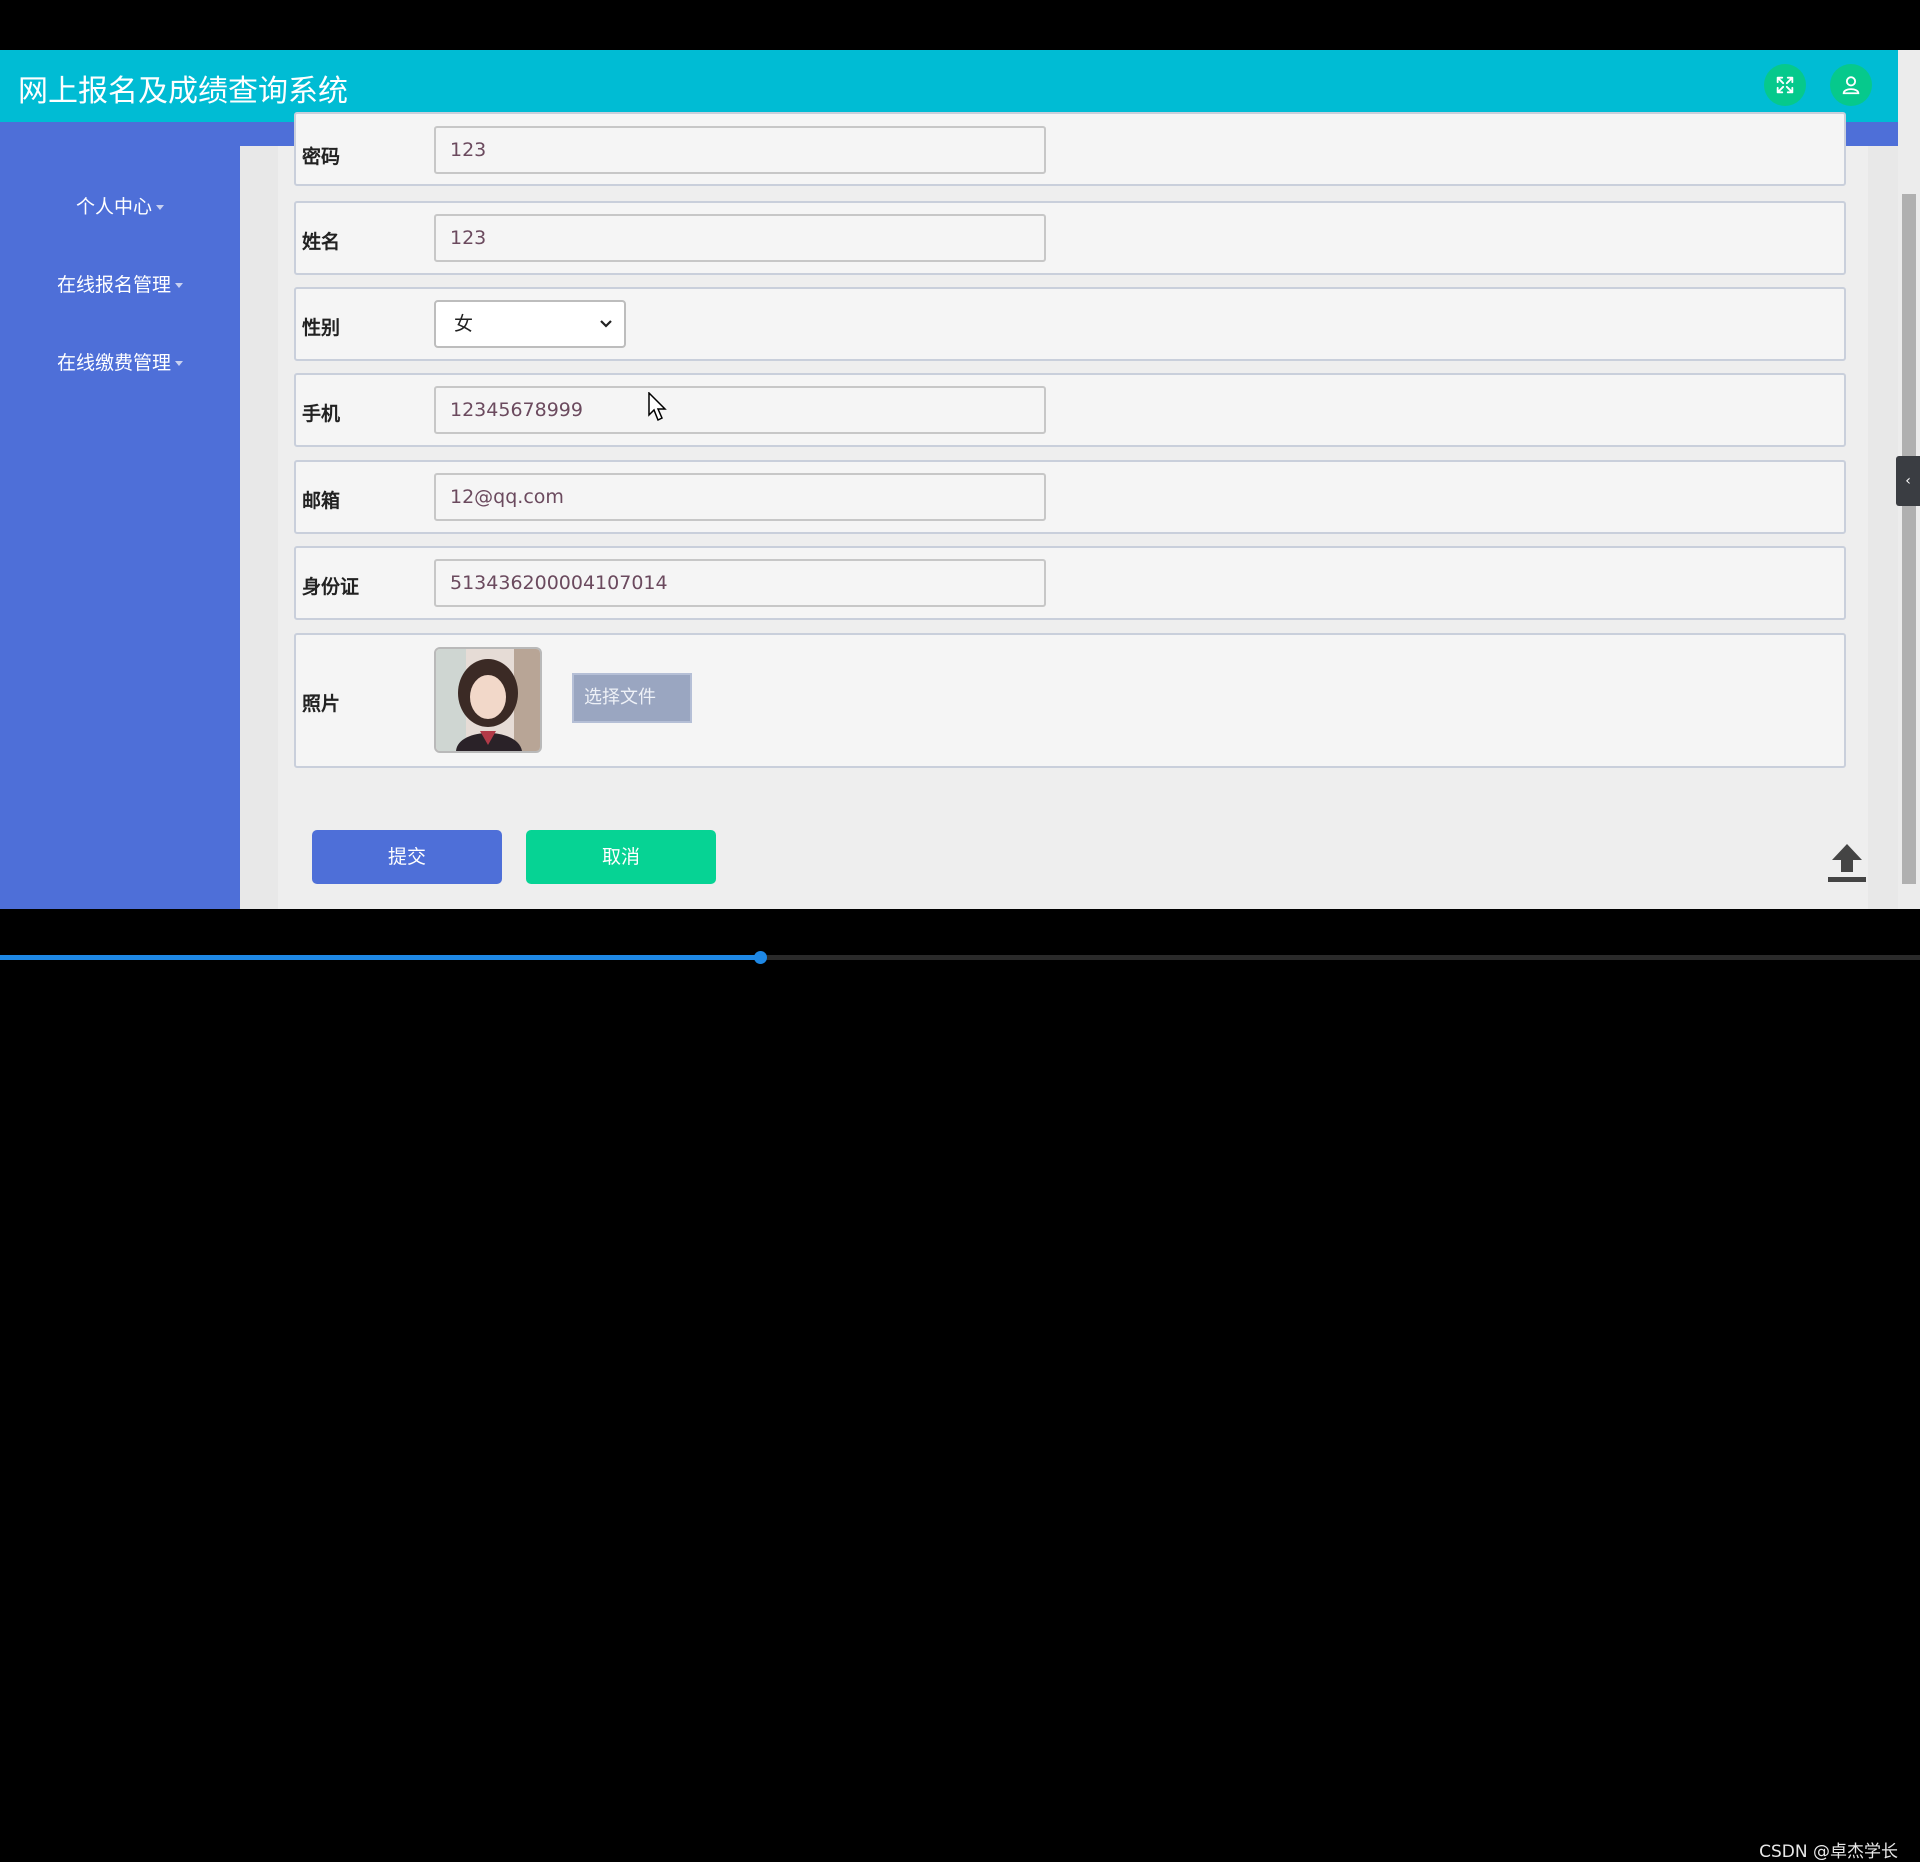 Image resolution: width=1920 pixels, height=1862 pixels. I want to click on sidebar-item-payment-management: 在线缴费管理, so click(120, 361).